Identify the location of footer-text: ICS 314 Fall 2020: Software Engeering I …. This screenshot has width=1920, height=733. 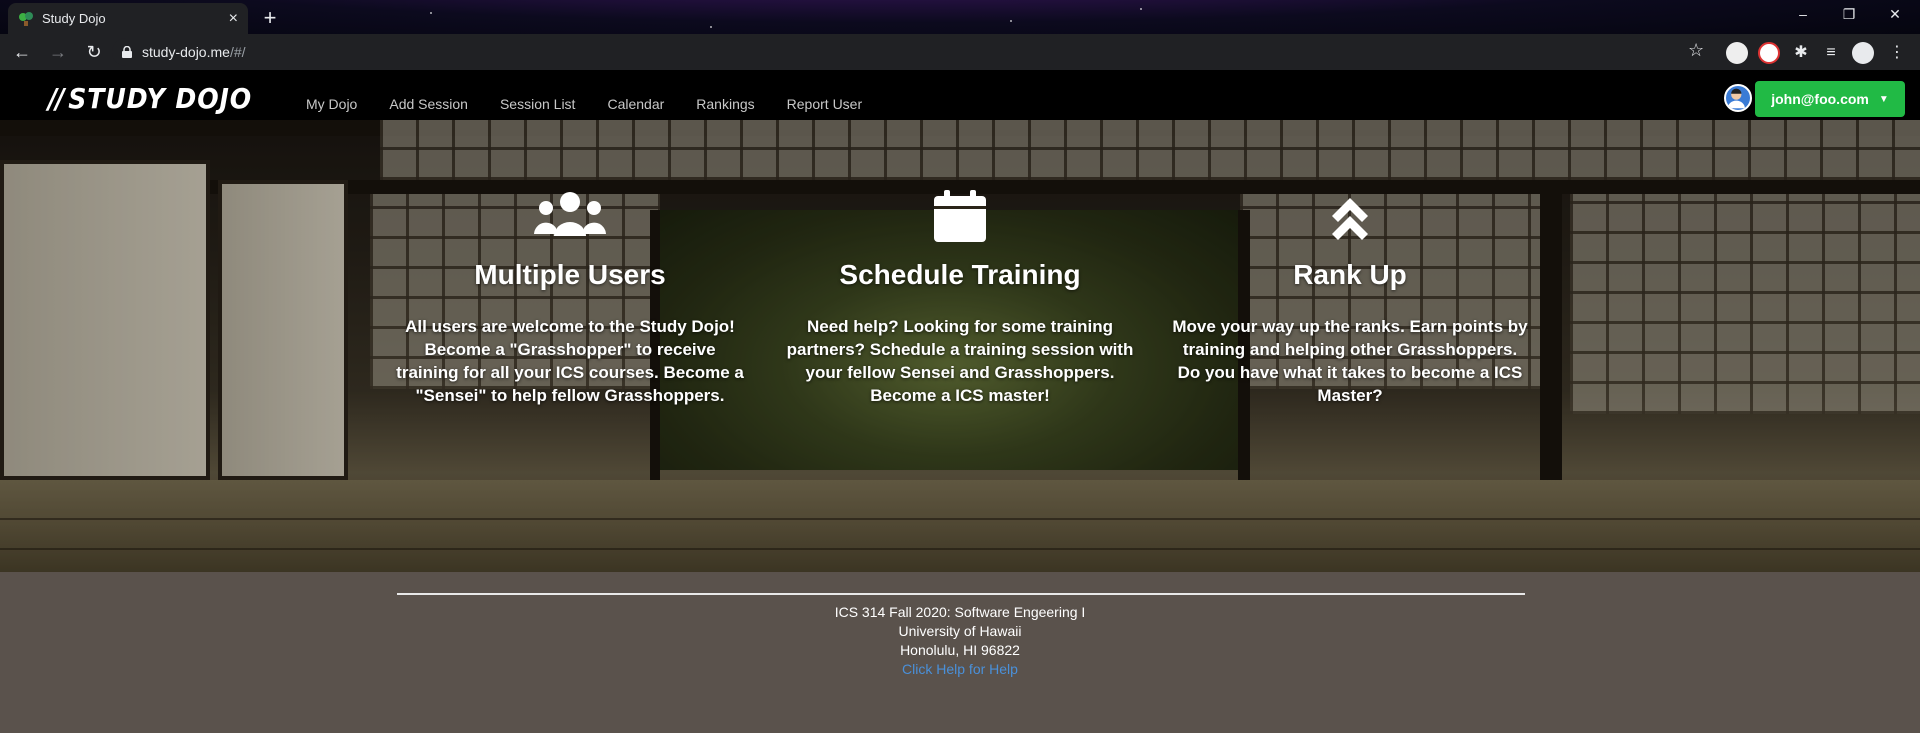
(960, 641).